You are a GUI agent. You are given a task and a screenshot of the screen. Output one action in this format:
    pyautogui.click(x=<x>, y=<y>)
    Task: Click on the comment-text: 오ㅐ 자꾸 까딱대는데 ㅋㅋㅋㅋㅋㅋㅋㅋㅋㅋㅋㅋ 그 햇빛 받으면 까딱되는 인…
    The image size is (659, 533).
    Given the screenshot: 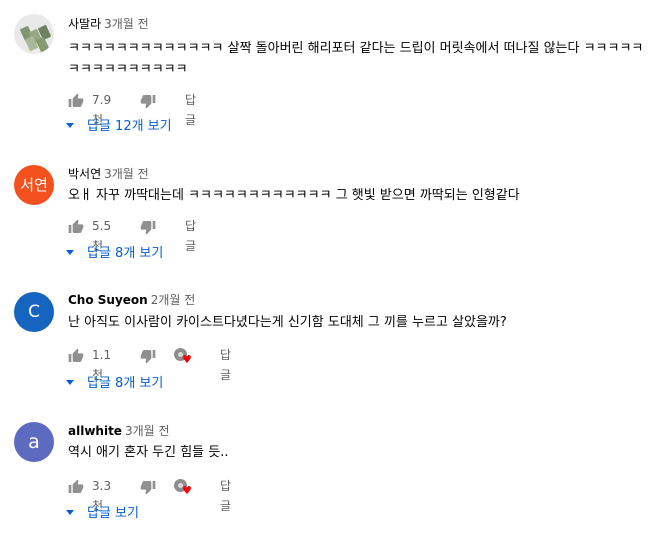 What is the action you would take?
    pyautogui.click(x=294, y=195)
    